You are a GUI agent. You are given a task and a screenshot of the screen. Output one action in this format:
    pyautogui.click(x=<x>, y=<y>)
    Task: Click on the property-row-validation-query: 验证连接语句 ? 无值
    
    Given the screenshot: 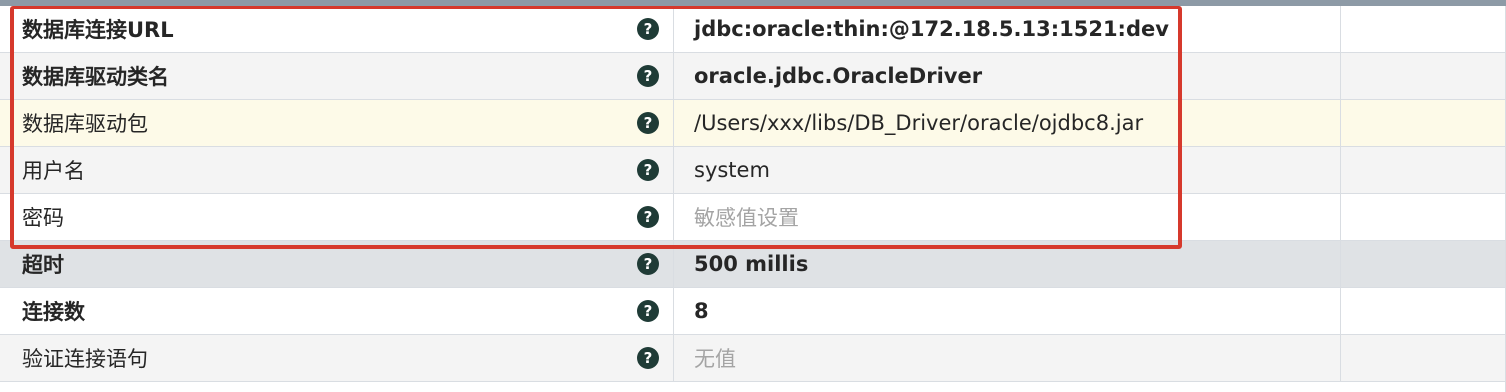 What is the action you would take?
    pyautogui.click(x=753, y=358)
    